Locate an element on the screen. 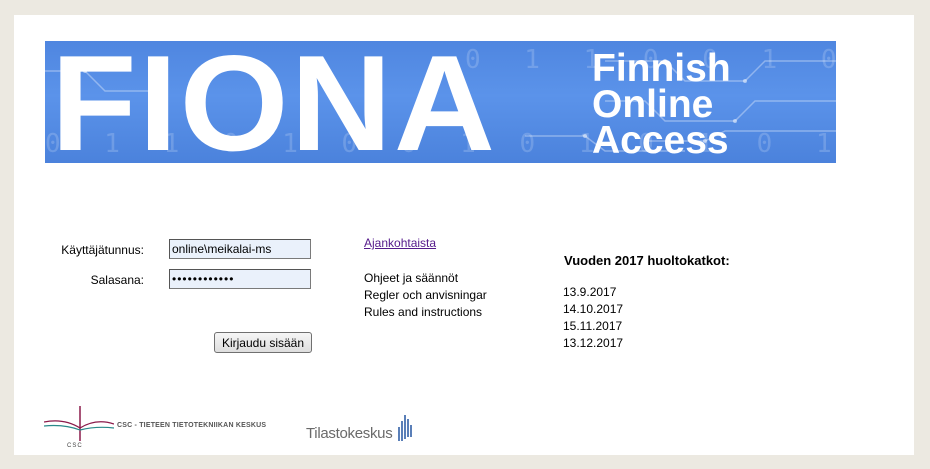  password-field is located at coordinates (240, 279).